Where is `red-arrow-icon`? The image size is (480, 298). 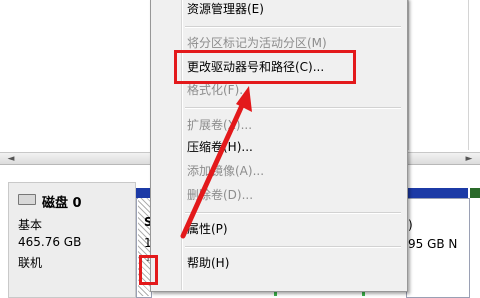 red-arrow-icon is located at coordinates (216, 162).